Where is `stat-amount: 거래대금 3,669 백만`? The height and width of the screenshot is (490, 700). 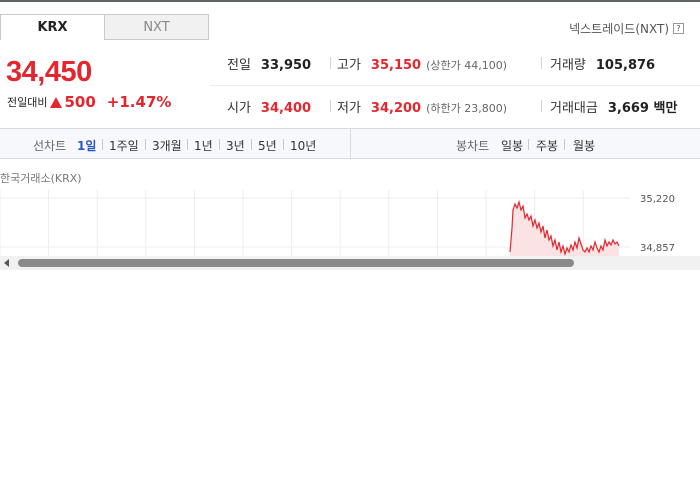
stat-amount: 거래대금 3,669 백만 is located at coordinates (613, 106).